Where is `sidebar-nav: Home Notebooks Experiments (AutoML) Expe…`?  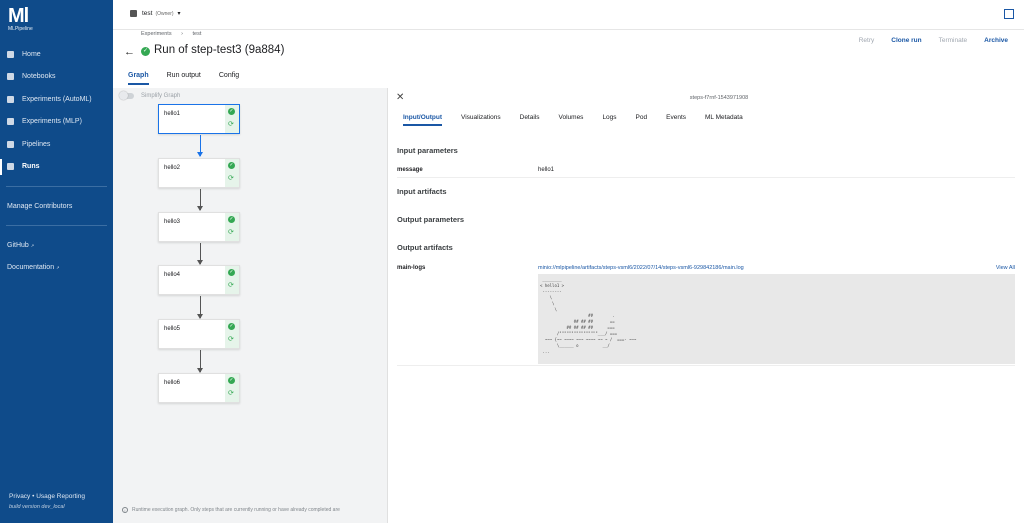
sidebar-nav: Home Notebooks Experiments (AutoML) Expe… is located at coordinates (56, 160).